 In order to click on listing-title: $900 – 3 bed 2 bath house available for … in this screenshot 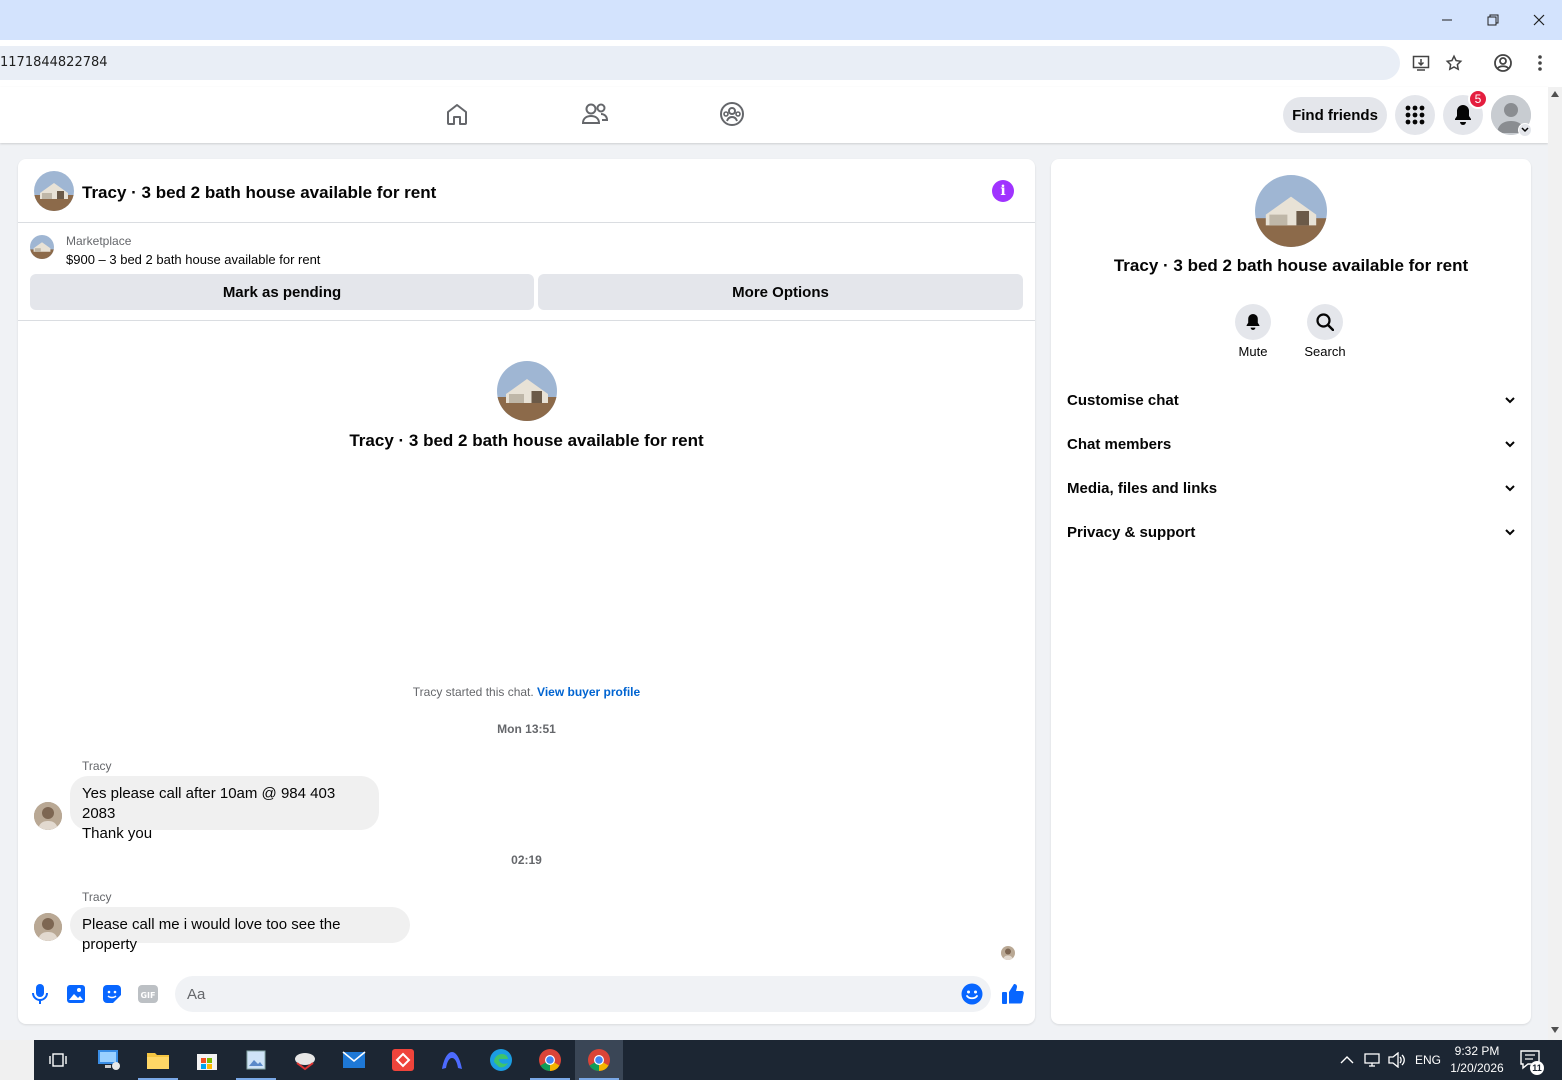, I will do `click(193, 259)`.